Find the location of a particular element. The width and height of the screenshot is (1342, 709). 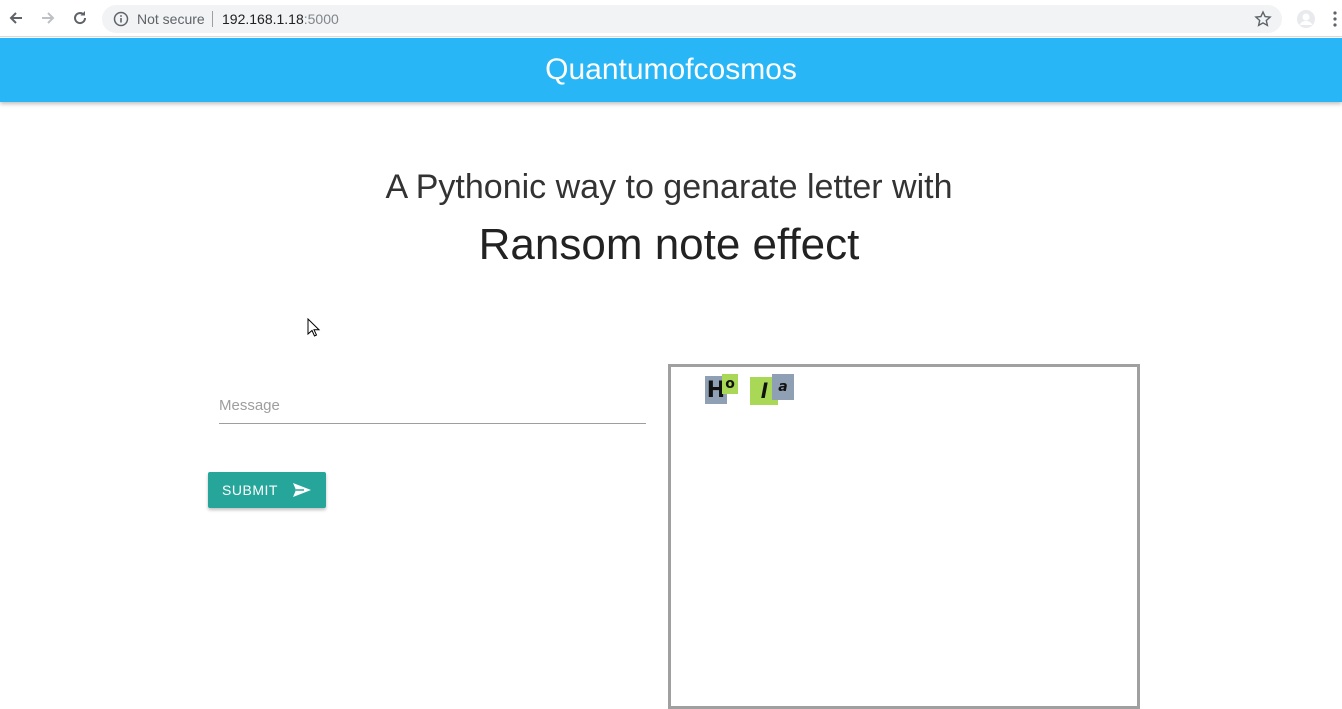

top-navbar: Quantumofcosmos is located at coordinates (671, 70).